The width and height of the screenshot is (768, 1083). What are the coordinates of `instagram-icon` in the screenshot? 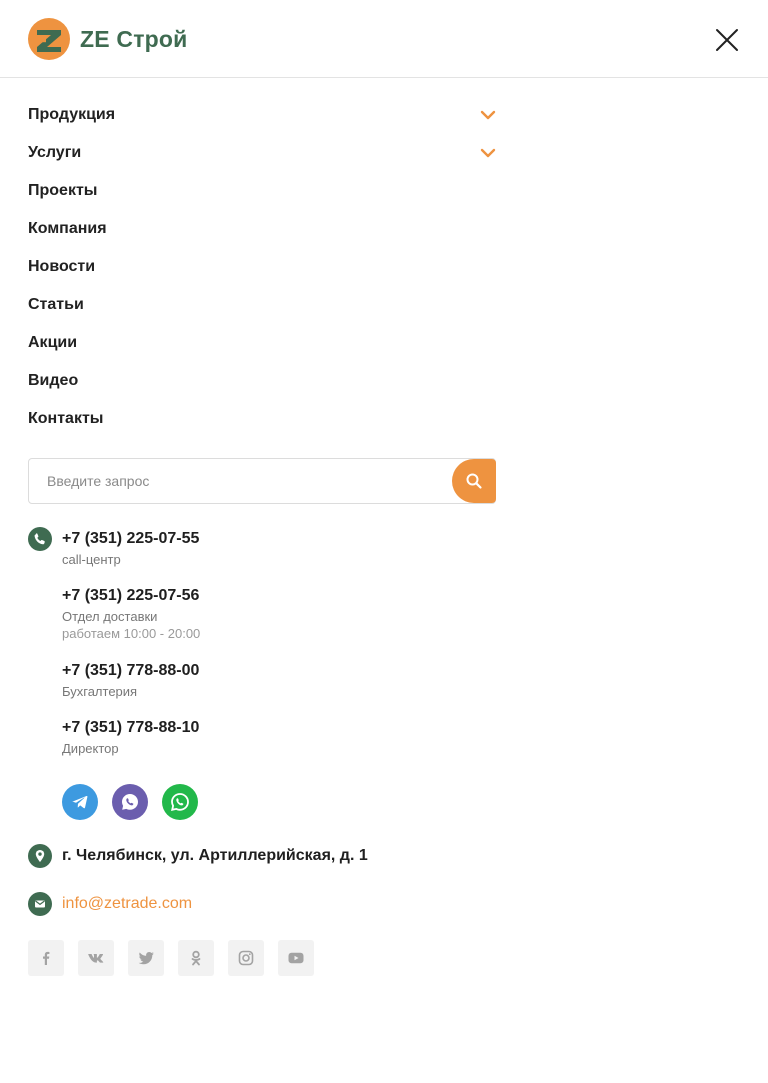 It's located at (246, 958).